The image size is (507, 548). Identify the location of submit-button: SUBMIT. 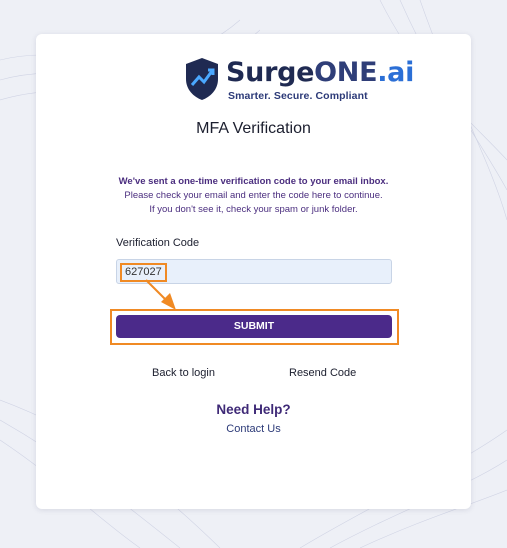
(254, 326).